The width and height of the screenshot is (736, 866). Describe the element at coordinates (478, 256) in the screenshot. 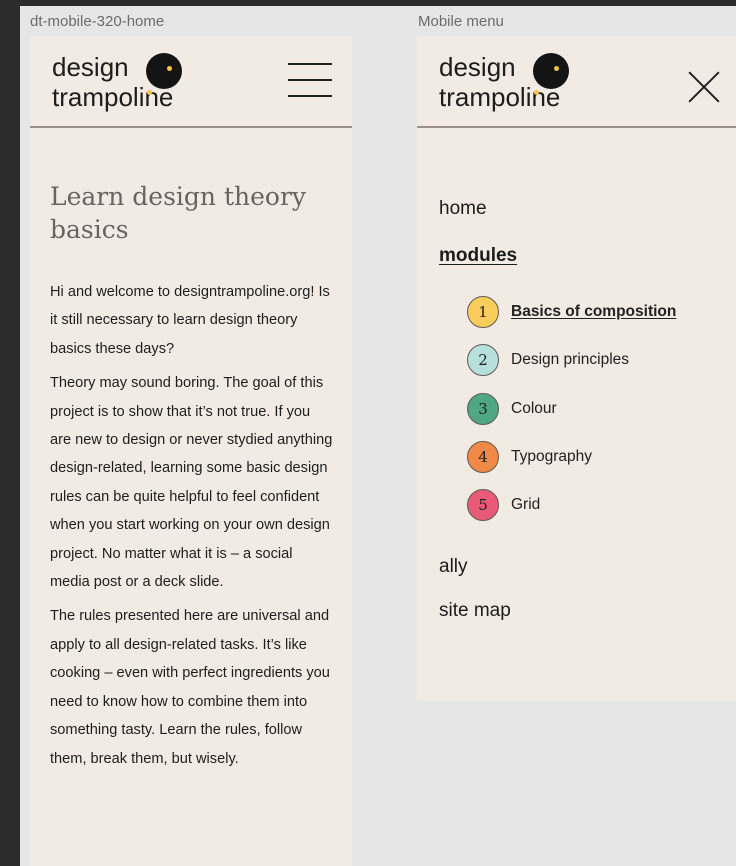

I see `nav-link-modules: modules` at that location.